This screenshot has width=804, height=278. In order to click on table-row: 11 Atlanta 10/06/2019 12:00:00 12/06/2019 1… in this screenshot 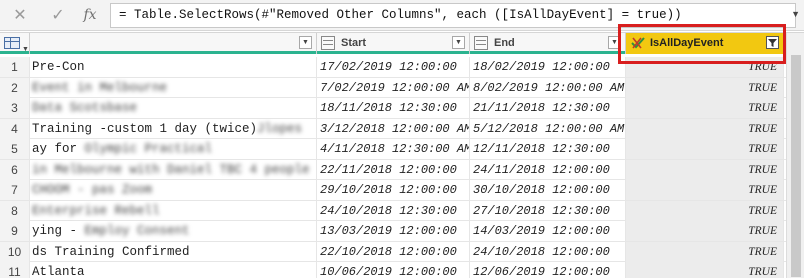, I will do `click(402, 270)`.